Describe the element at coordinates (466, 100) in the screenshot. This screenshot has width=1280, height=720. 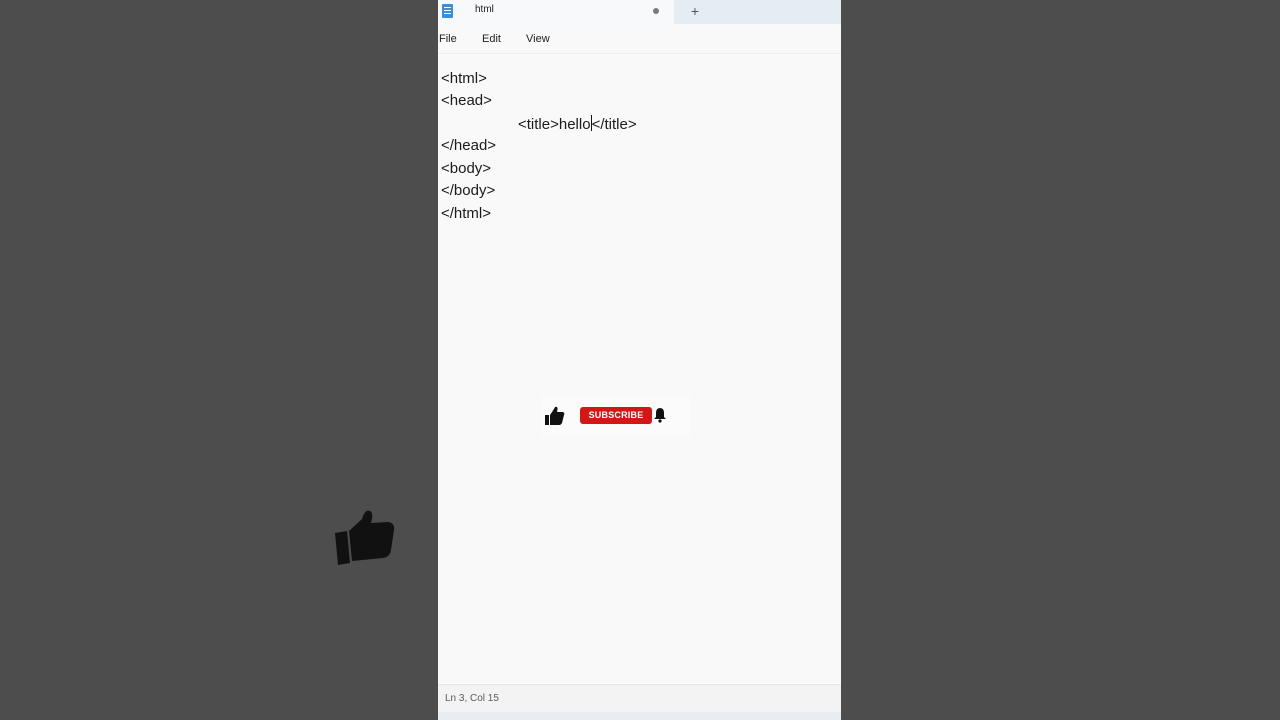
I see `code-line: <head>` at that location.